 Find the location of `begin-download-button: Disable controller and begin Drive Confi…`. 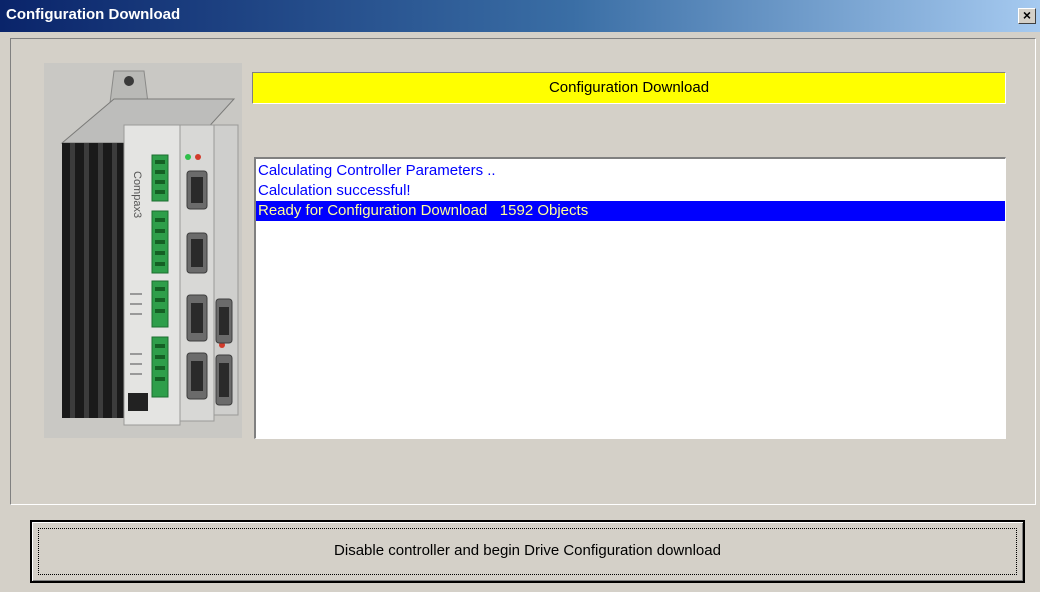

begin-download-button: Disable controller and begin Drive Confi… is located at coordinates (527, 551).